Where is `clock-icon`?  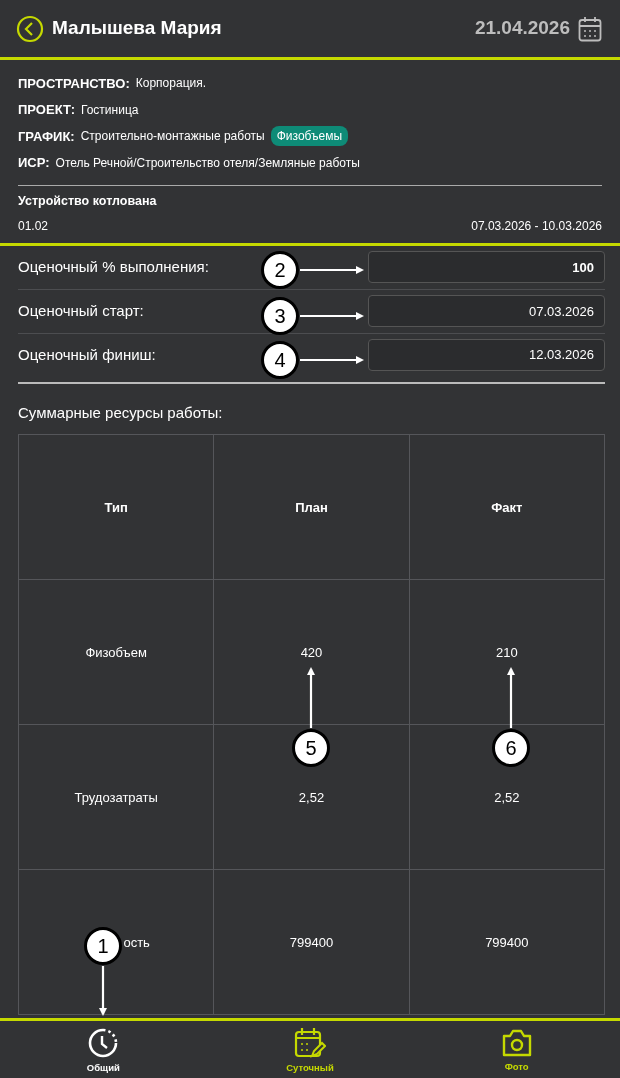 clock-icon is located at coordinates (103, 1042).